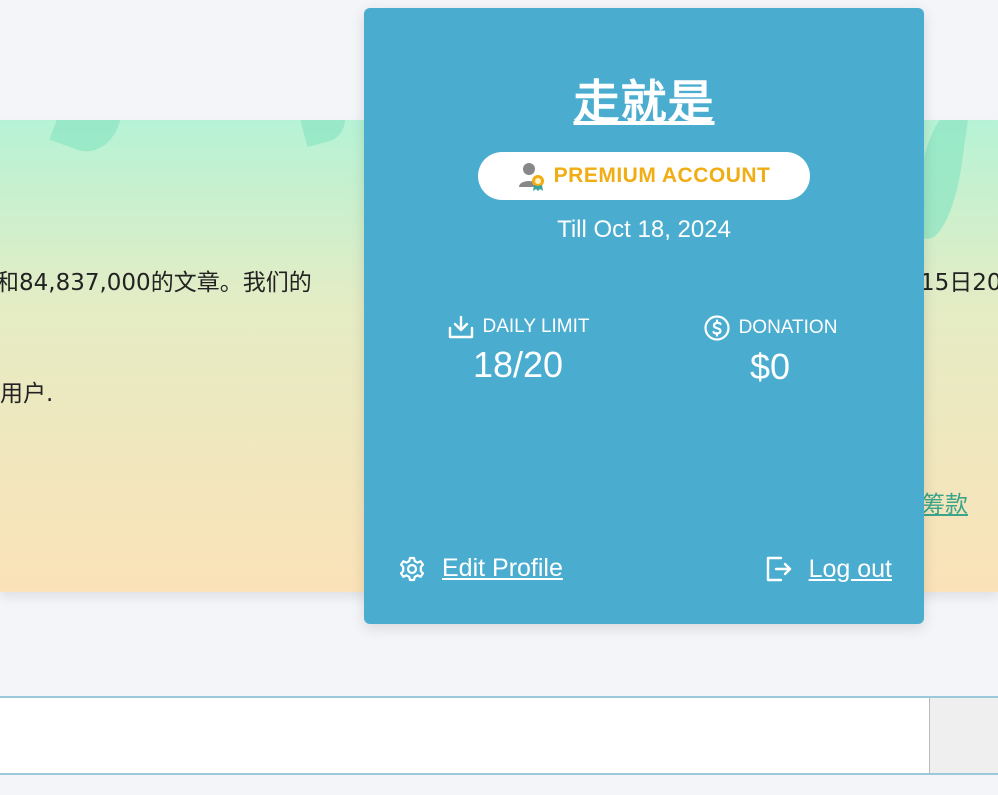 Image resolution: width=998 pixels, height=795 pixels. I want to click on logout-label: Log out, so click(850, 568).